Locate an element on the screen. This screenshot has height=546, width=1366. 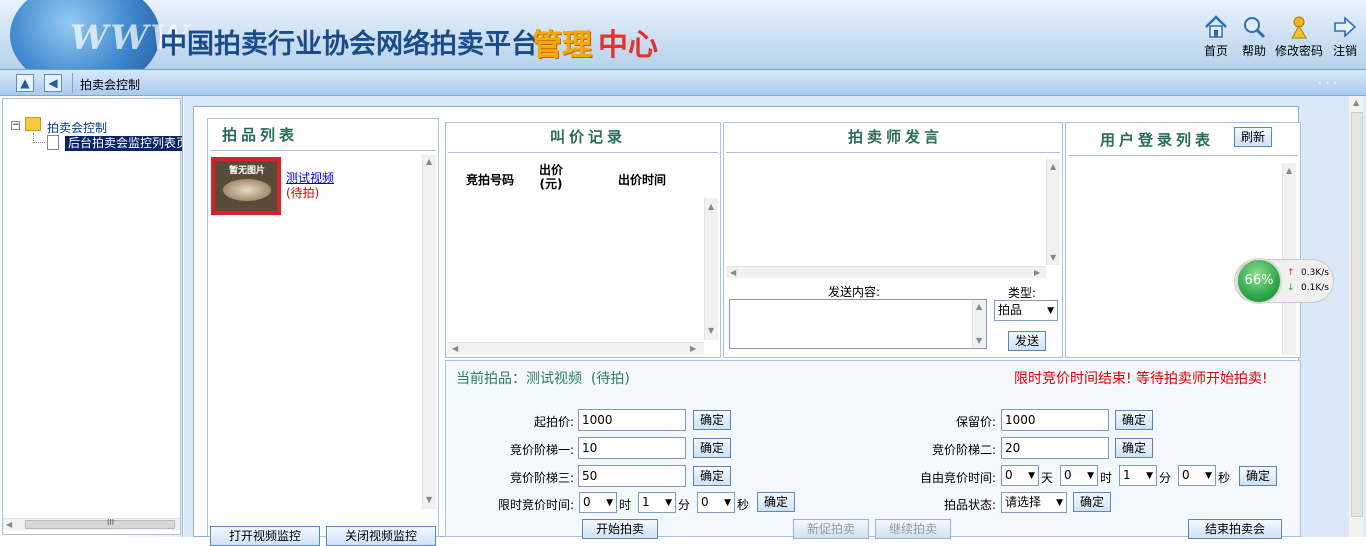
close-video-button: 关闭视频监控 is located at coordinates (381, 536).